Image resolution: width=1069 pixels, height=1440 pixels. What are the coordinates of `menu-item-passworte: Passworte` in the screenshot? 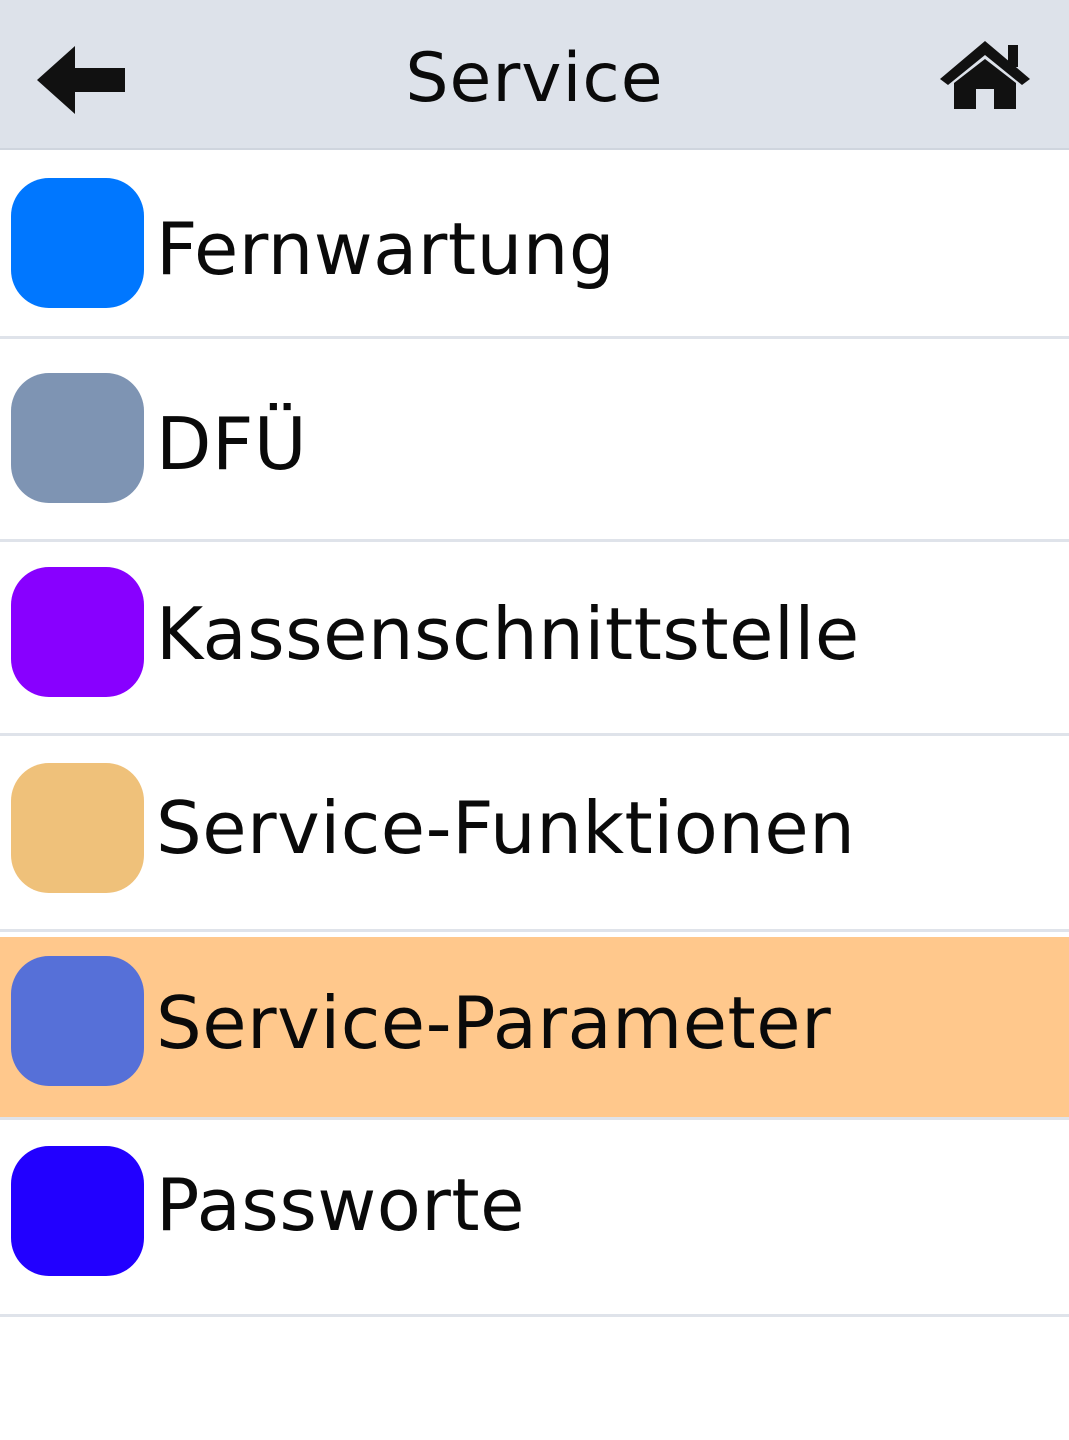 It's located at (534, 1218).